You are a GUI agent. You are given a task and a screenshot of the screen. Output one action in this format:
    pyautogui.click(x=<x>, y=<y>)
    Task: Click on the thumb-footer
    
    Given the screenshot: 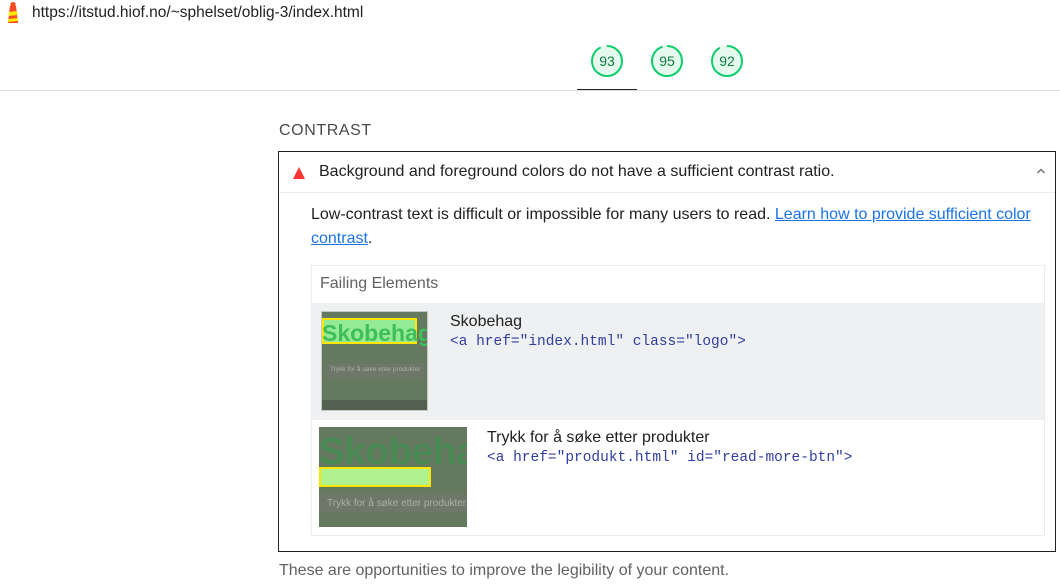 What is the action you would take?
    pyautogui.click(x=374, y=405)
    